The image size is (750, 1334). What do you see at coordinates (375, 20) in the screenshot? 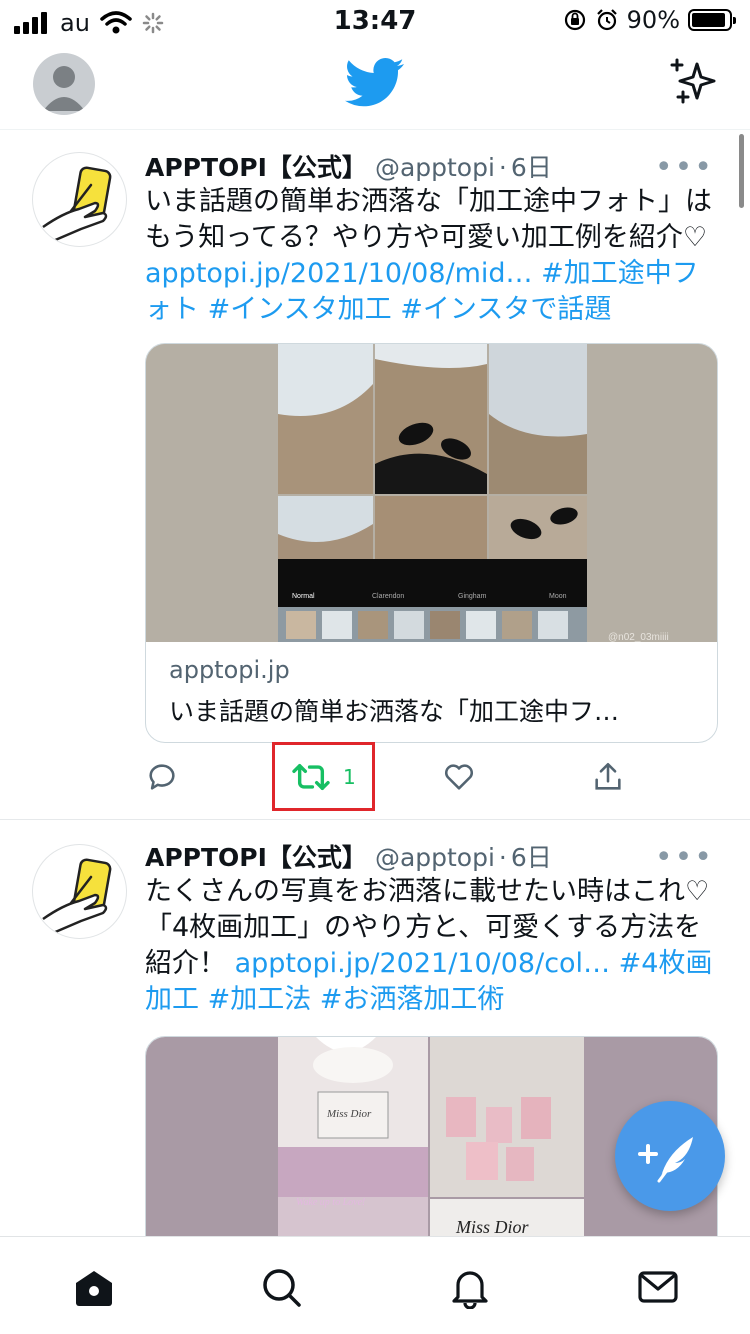
I see `status-bar: au 13:47 90%` at bounding box center [375, 20].